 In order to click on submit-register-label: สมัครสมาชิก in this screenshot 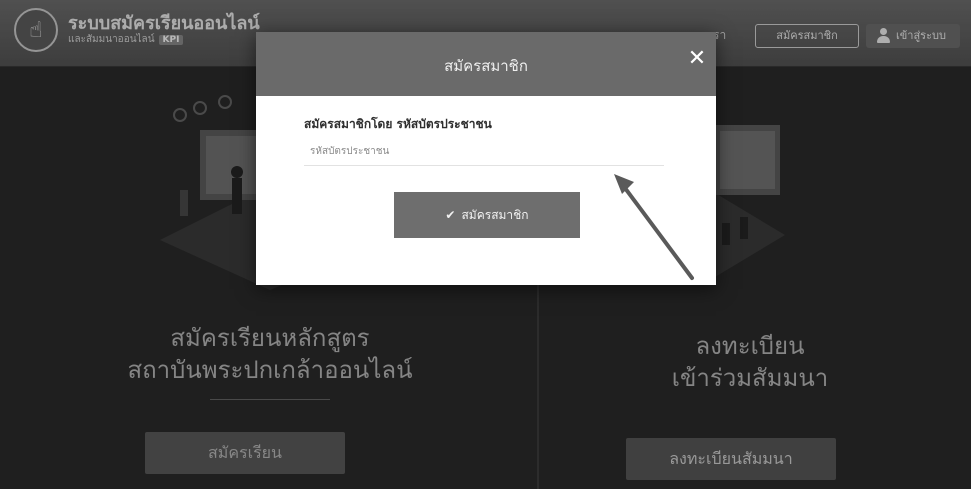, I will do `click(495, 215)`.